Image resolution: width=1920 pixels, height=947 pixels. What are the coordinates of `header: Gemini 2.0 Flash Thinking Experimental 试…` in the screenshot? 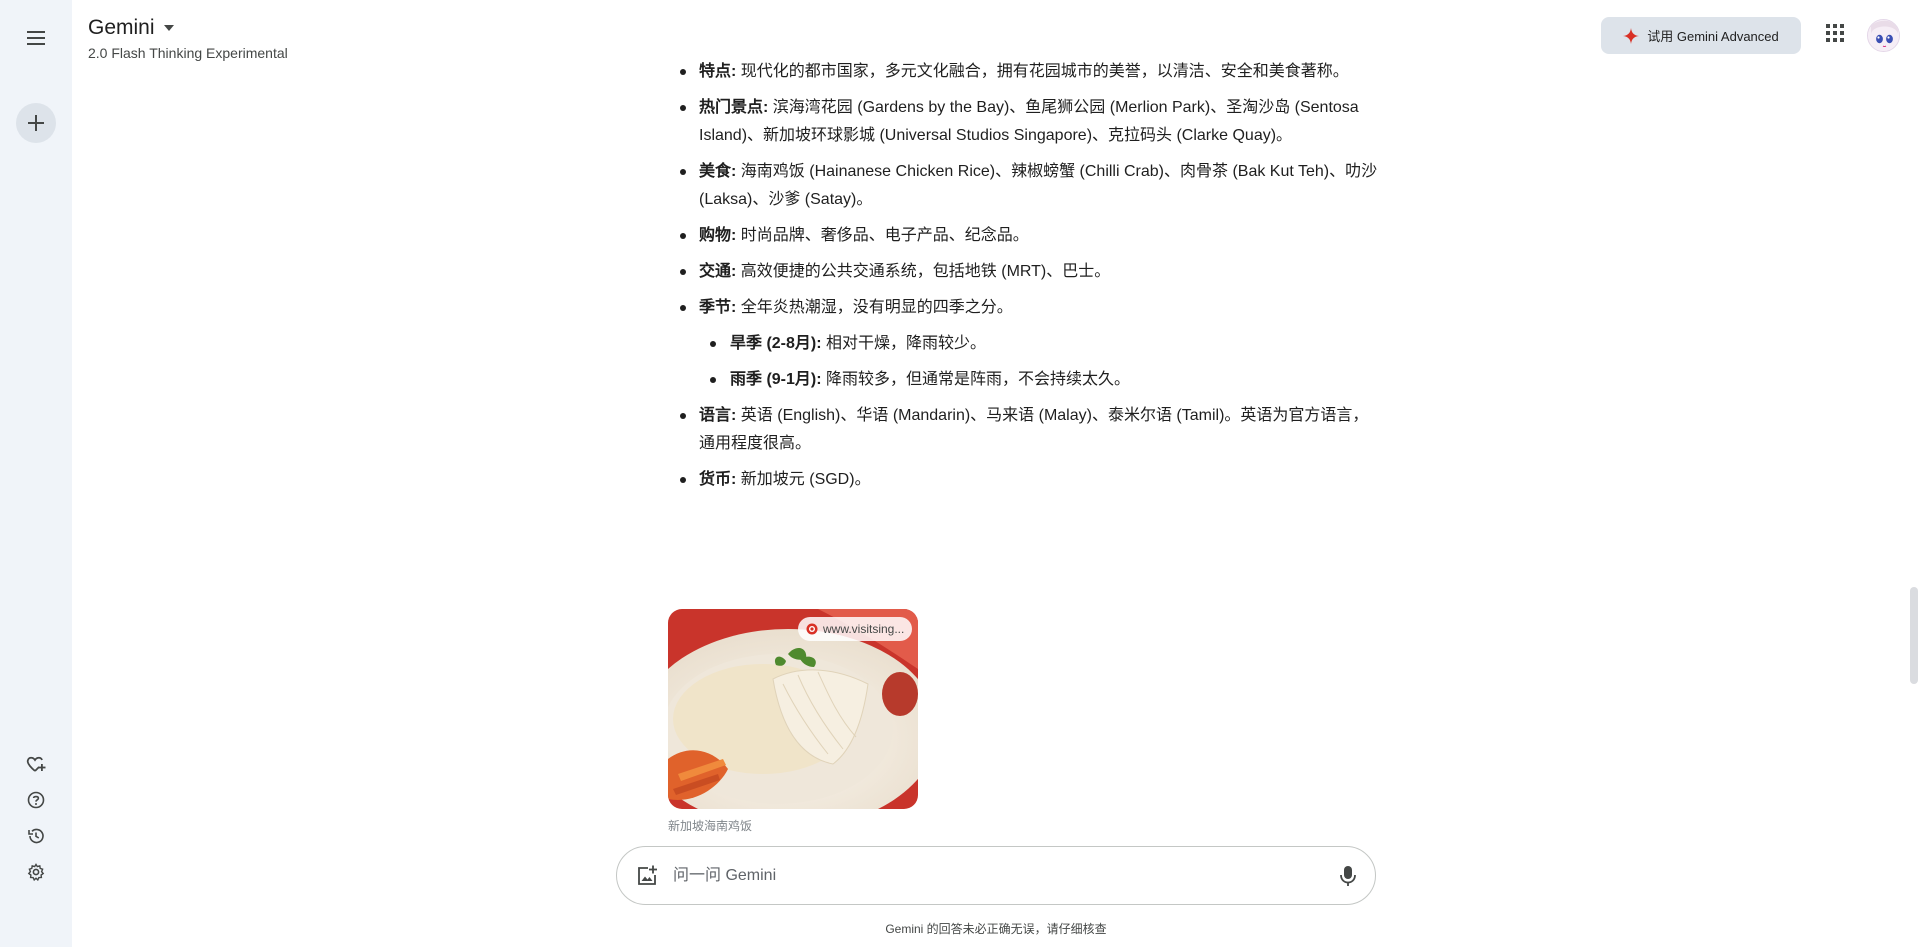 It's located at (996, 32).